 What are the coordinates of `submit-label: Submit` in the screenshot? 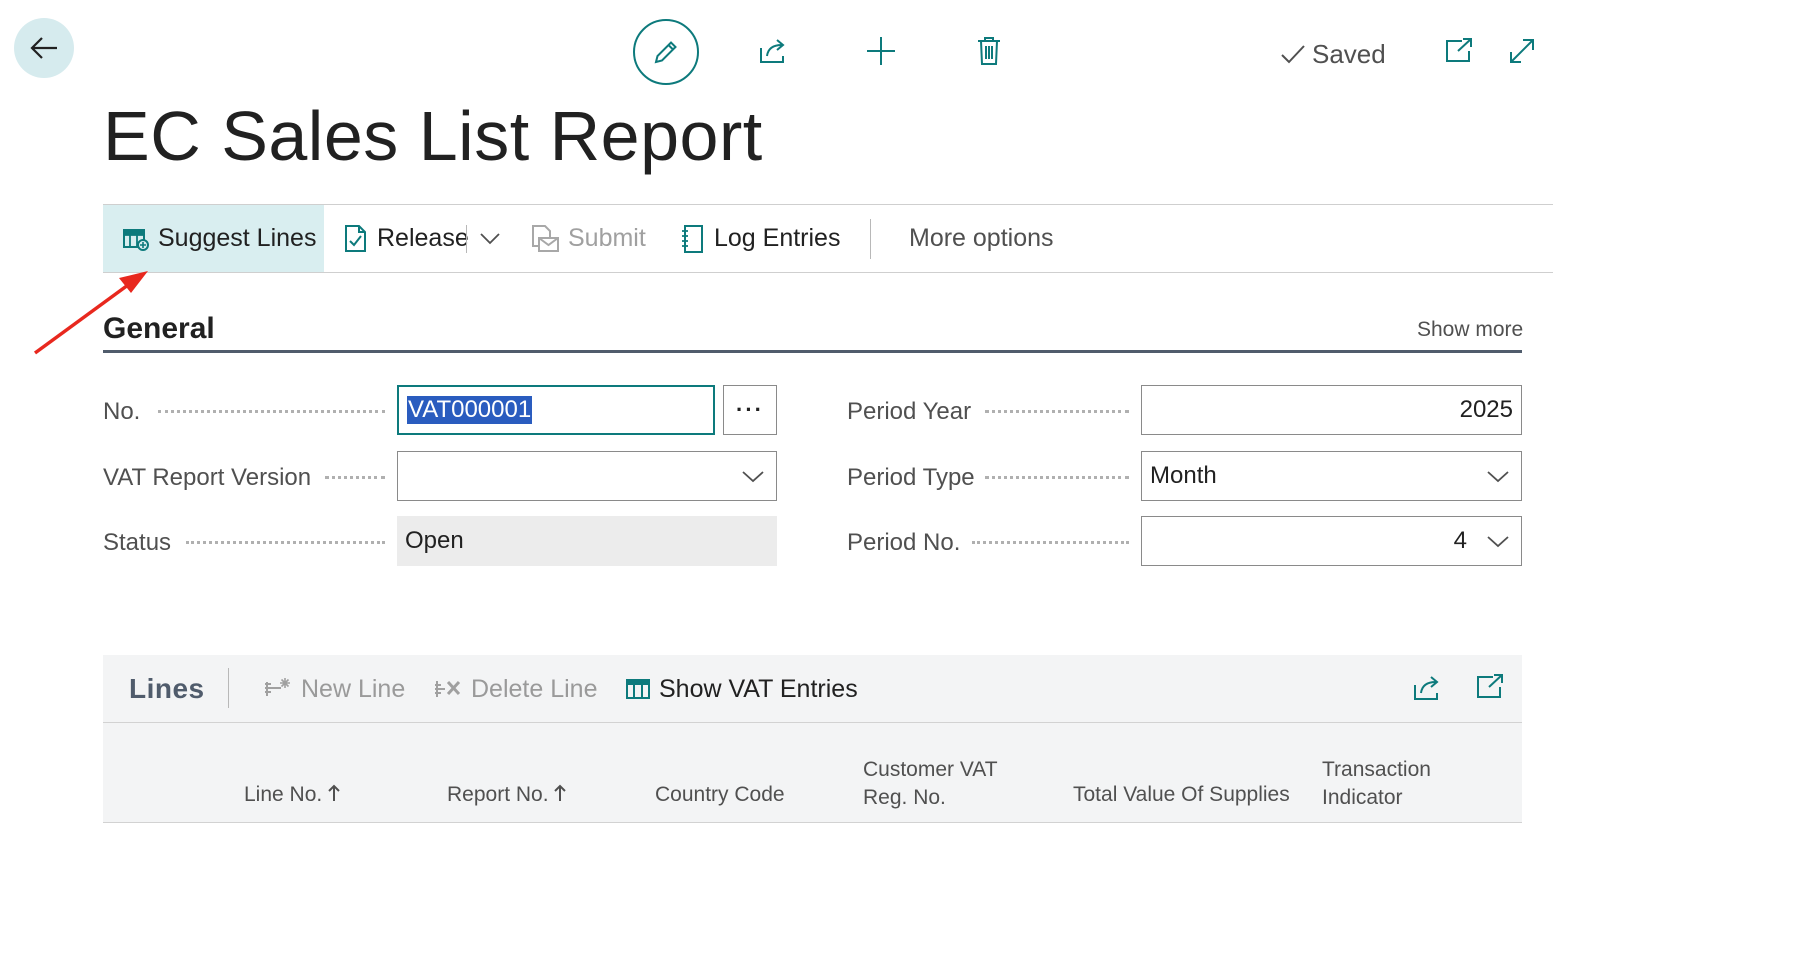 It's located at (607, 238).